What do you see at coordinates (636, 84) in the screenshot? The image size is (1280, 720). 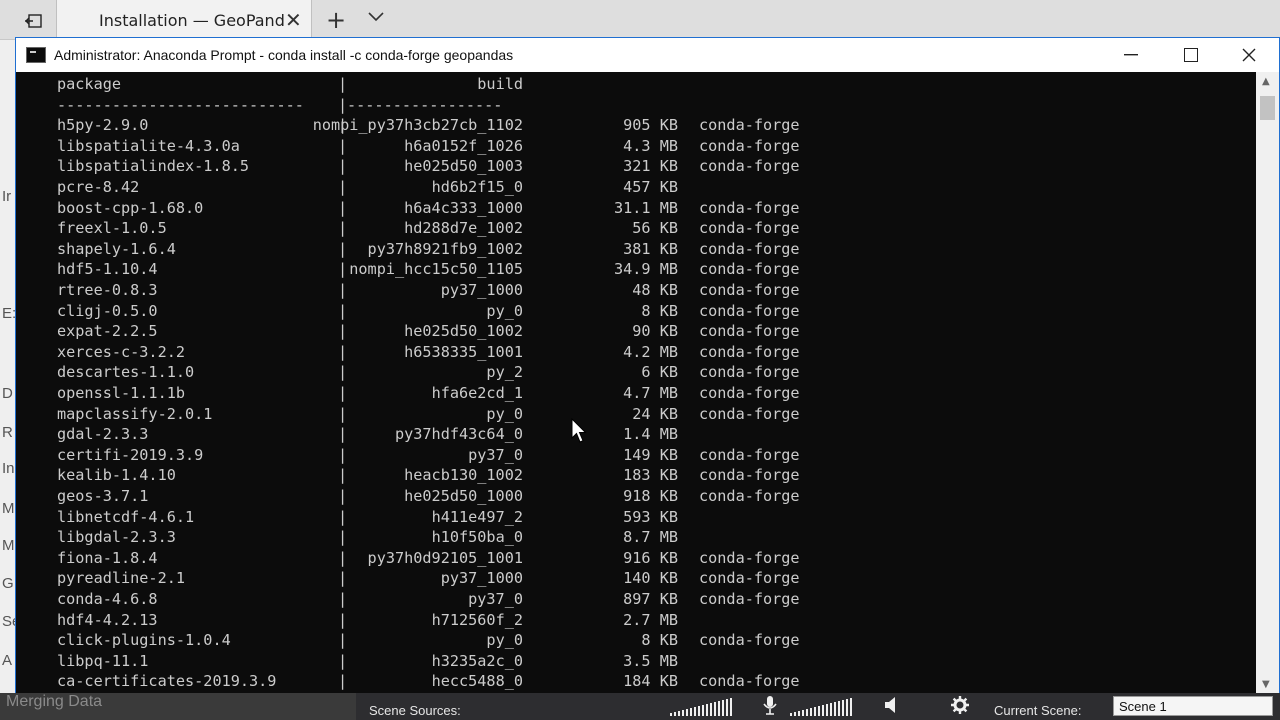 I see `console-header-line: package | build` at bounding box center [636, 84].